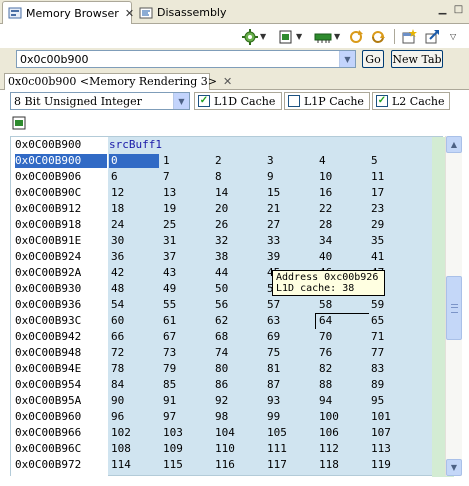  I want to click on memory-cell: 97, so click(168, 417).